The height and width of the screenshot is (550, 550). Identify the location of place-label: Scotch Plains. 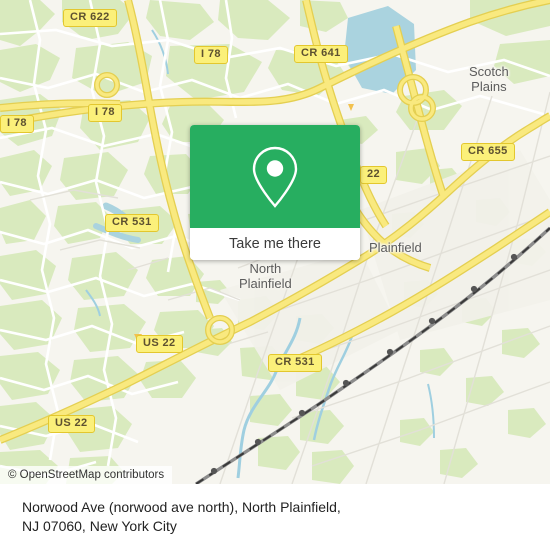
(489, 79).